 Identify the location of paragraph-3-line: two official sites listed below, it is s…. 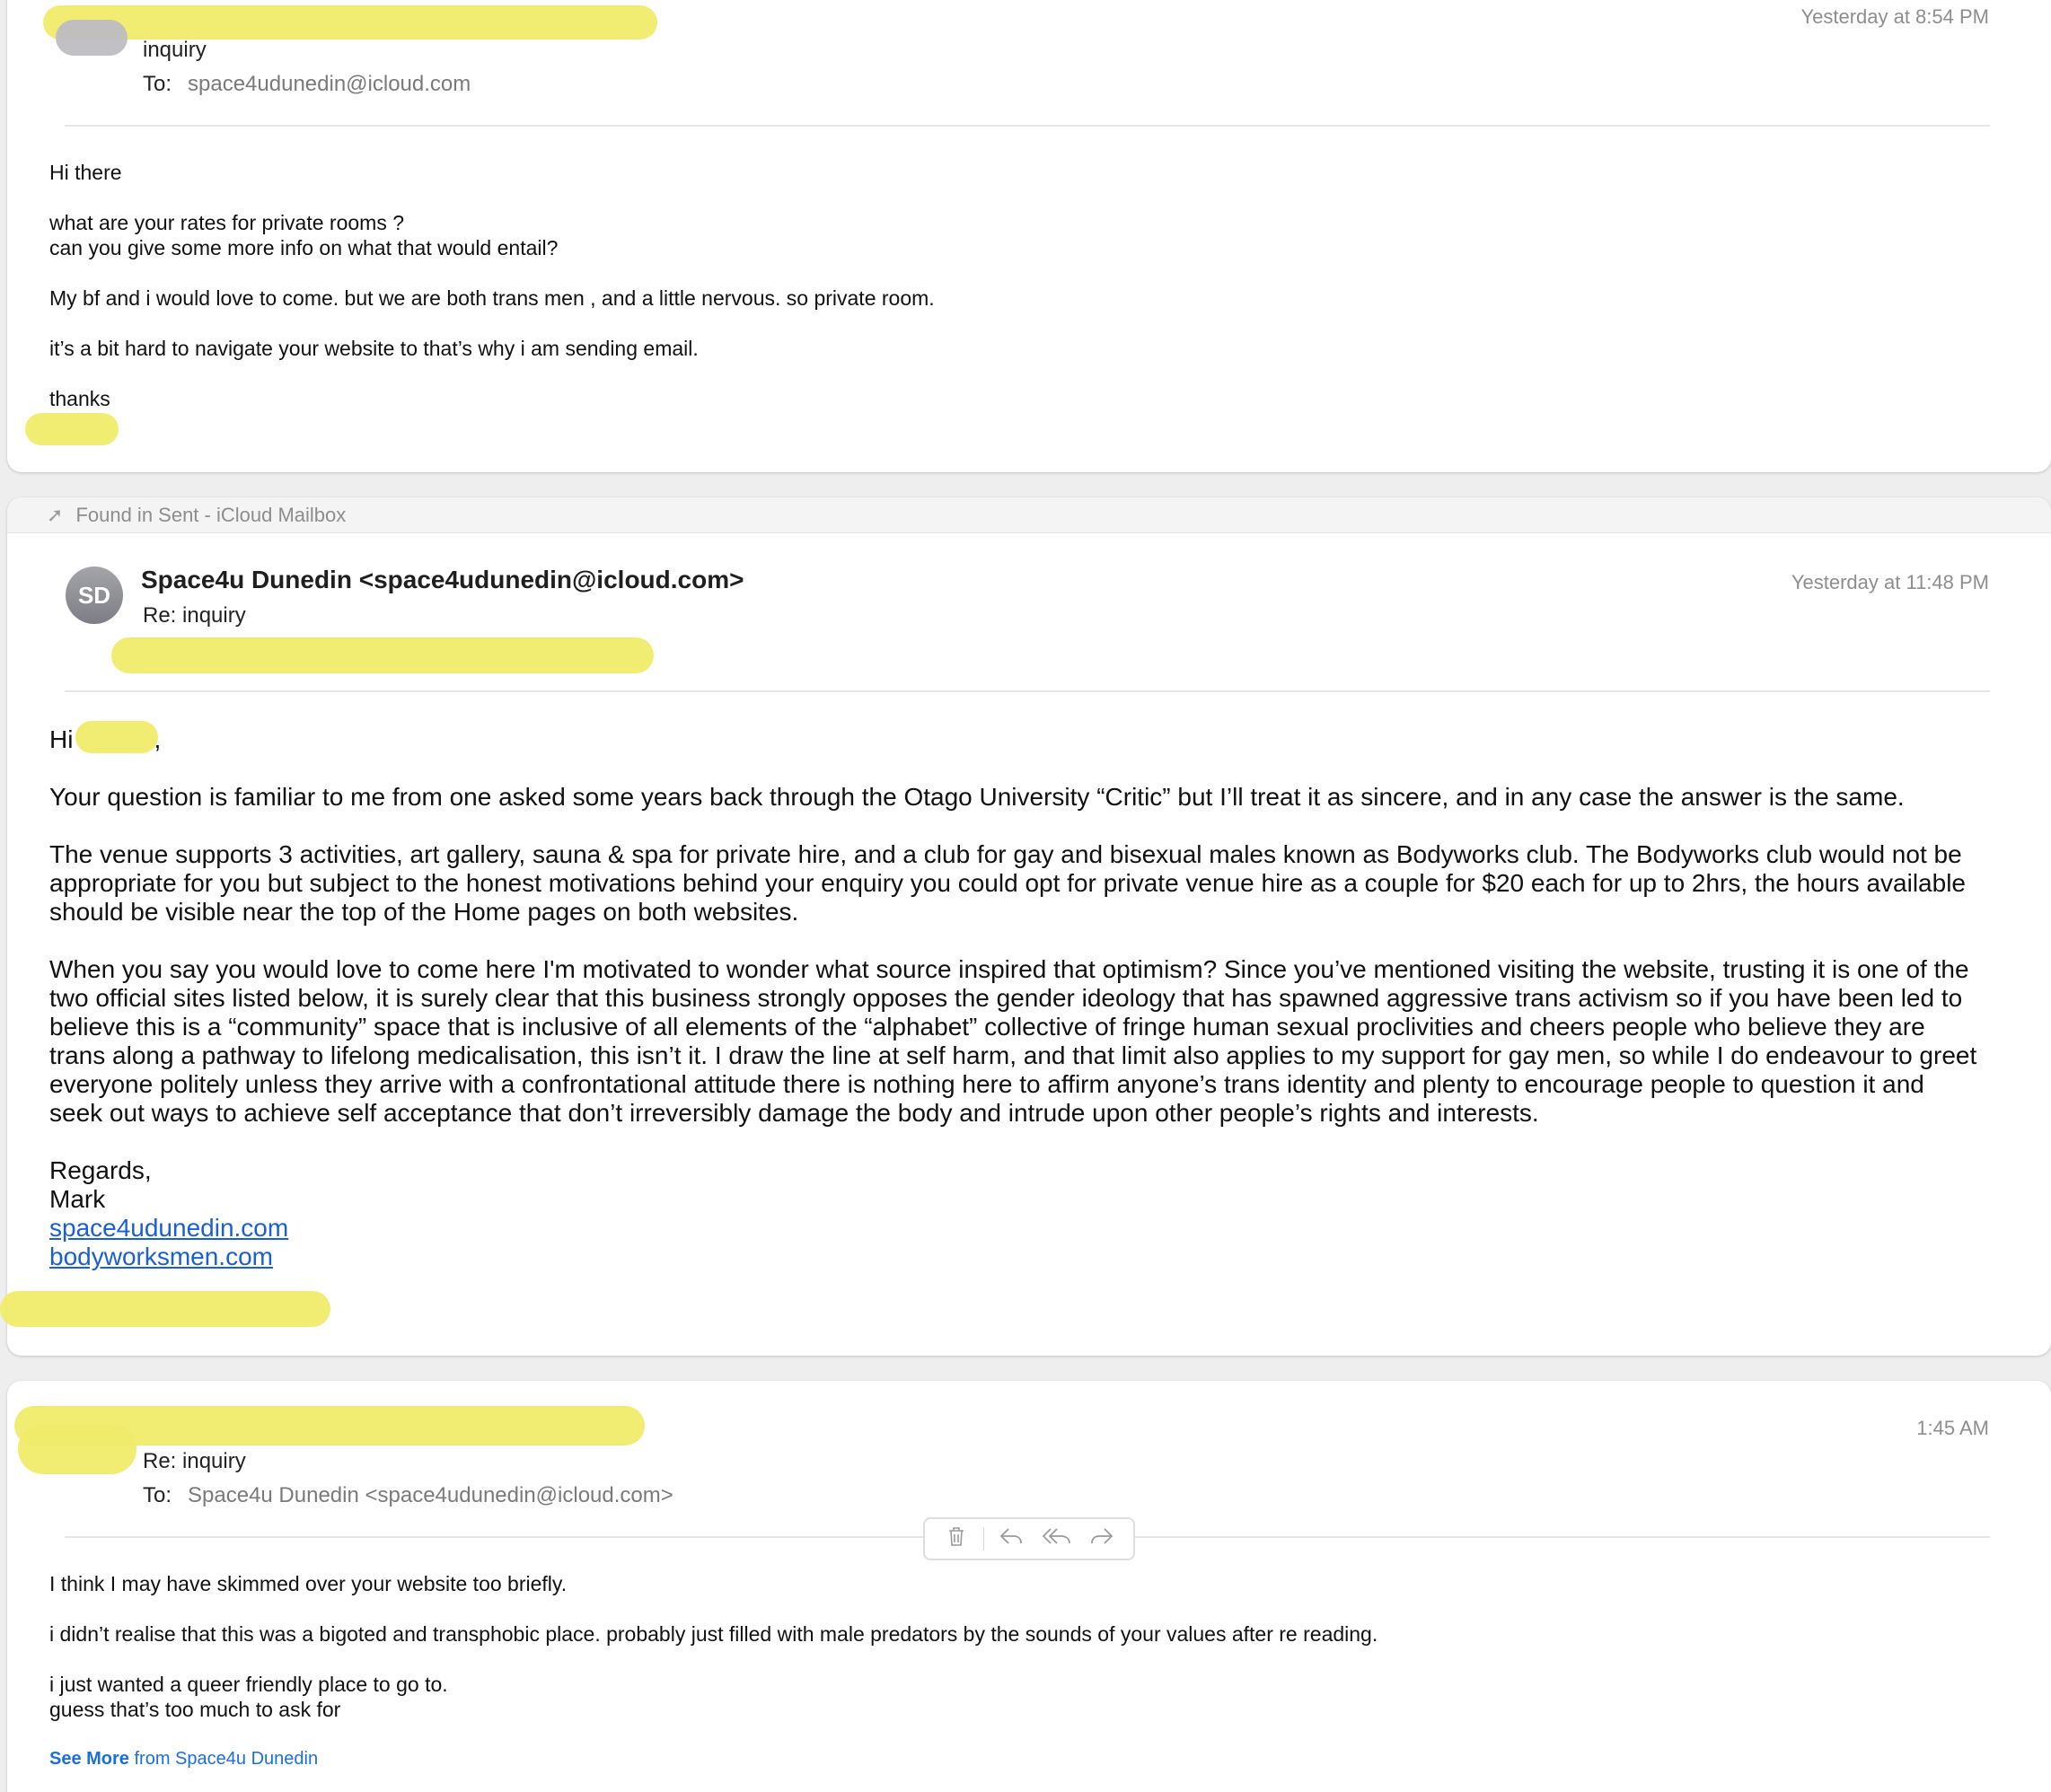
(1006, 998).